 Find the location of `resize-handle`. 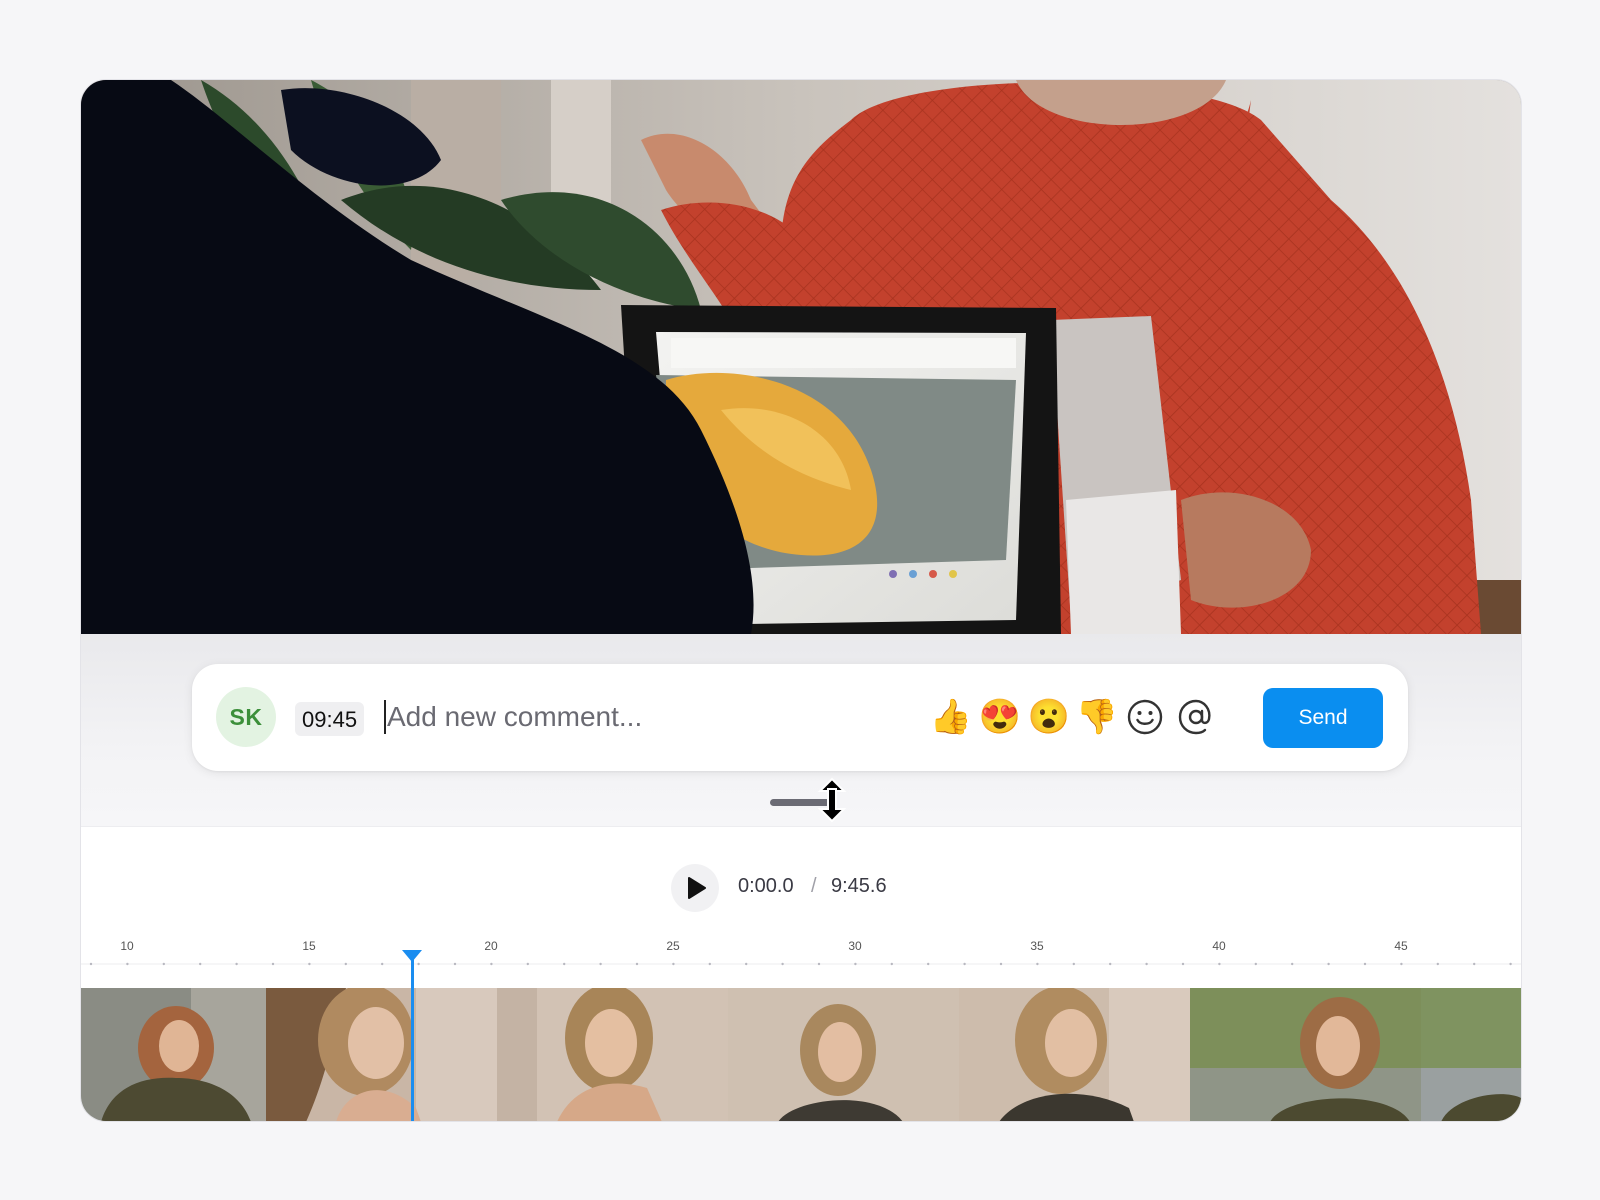

resize-handle is located at coordinates (814, 800).